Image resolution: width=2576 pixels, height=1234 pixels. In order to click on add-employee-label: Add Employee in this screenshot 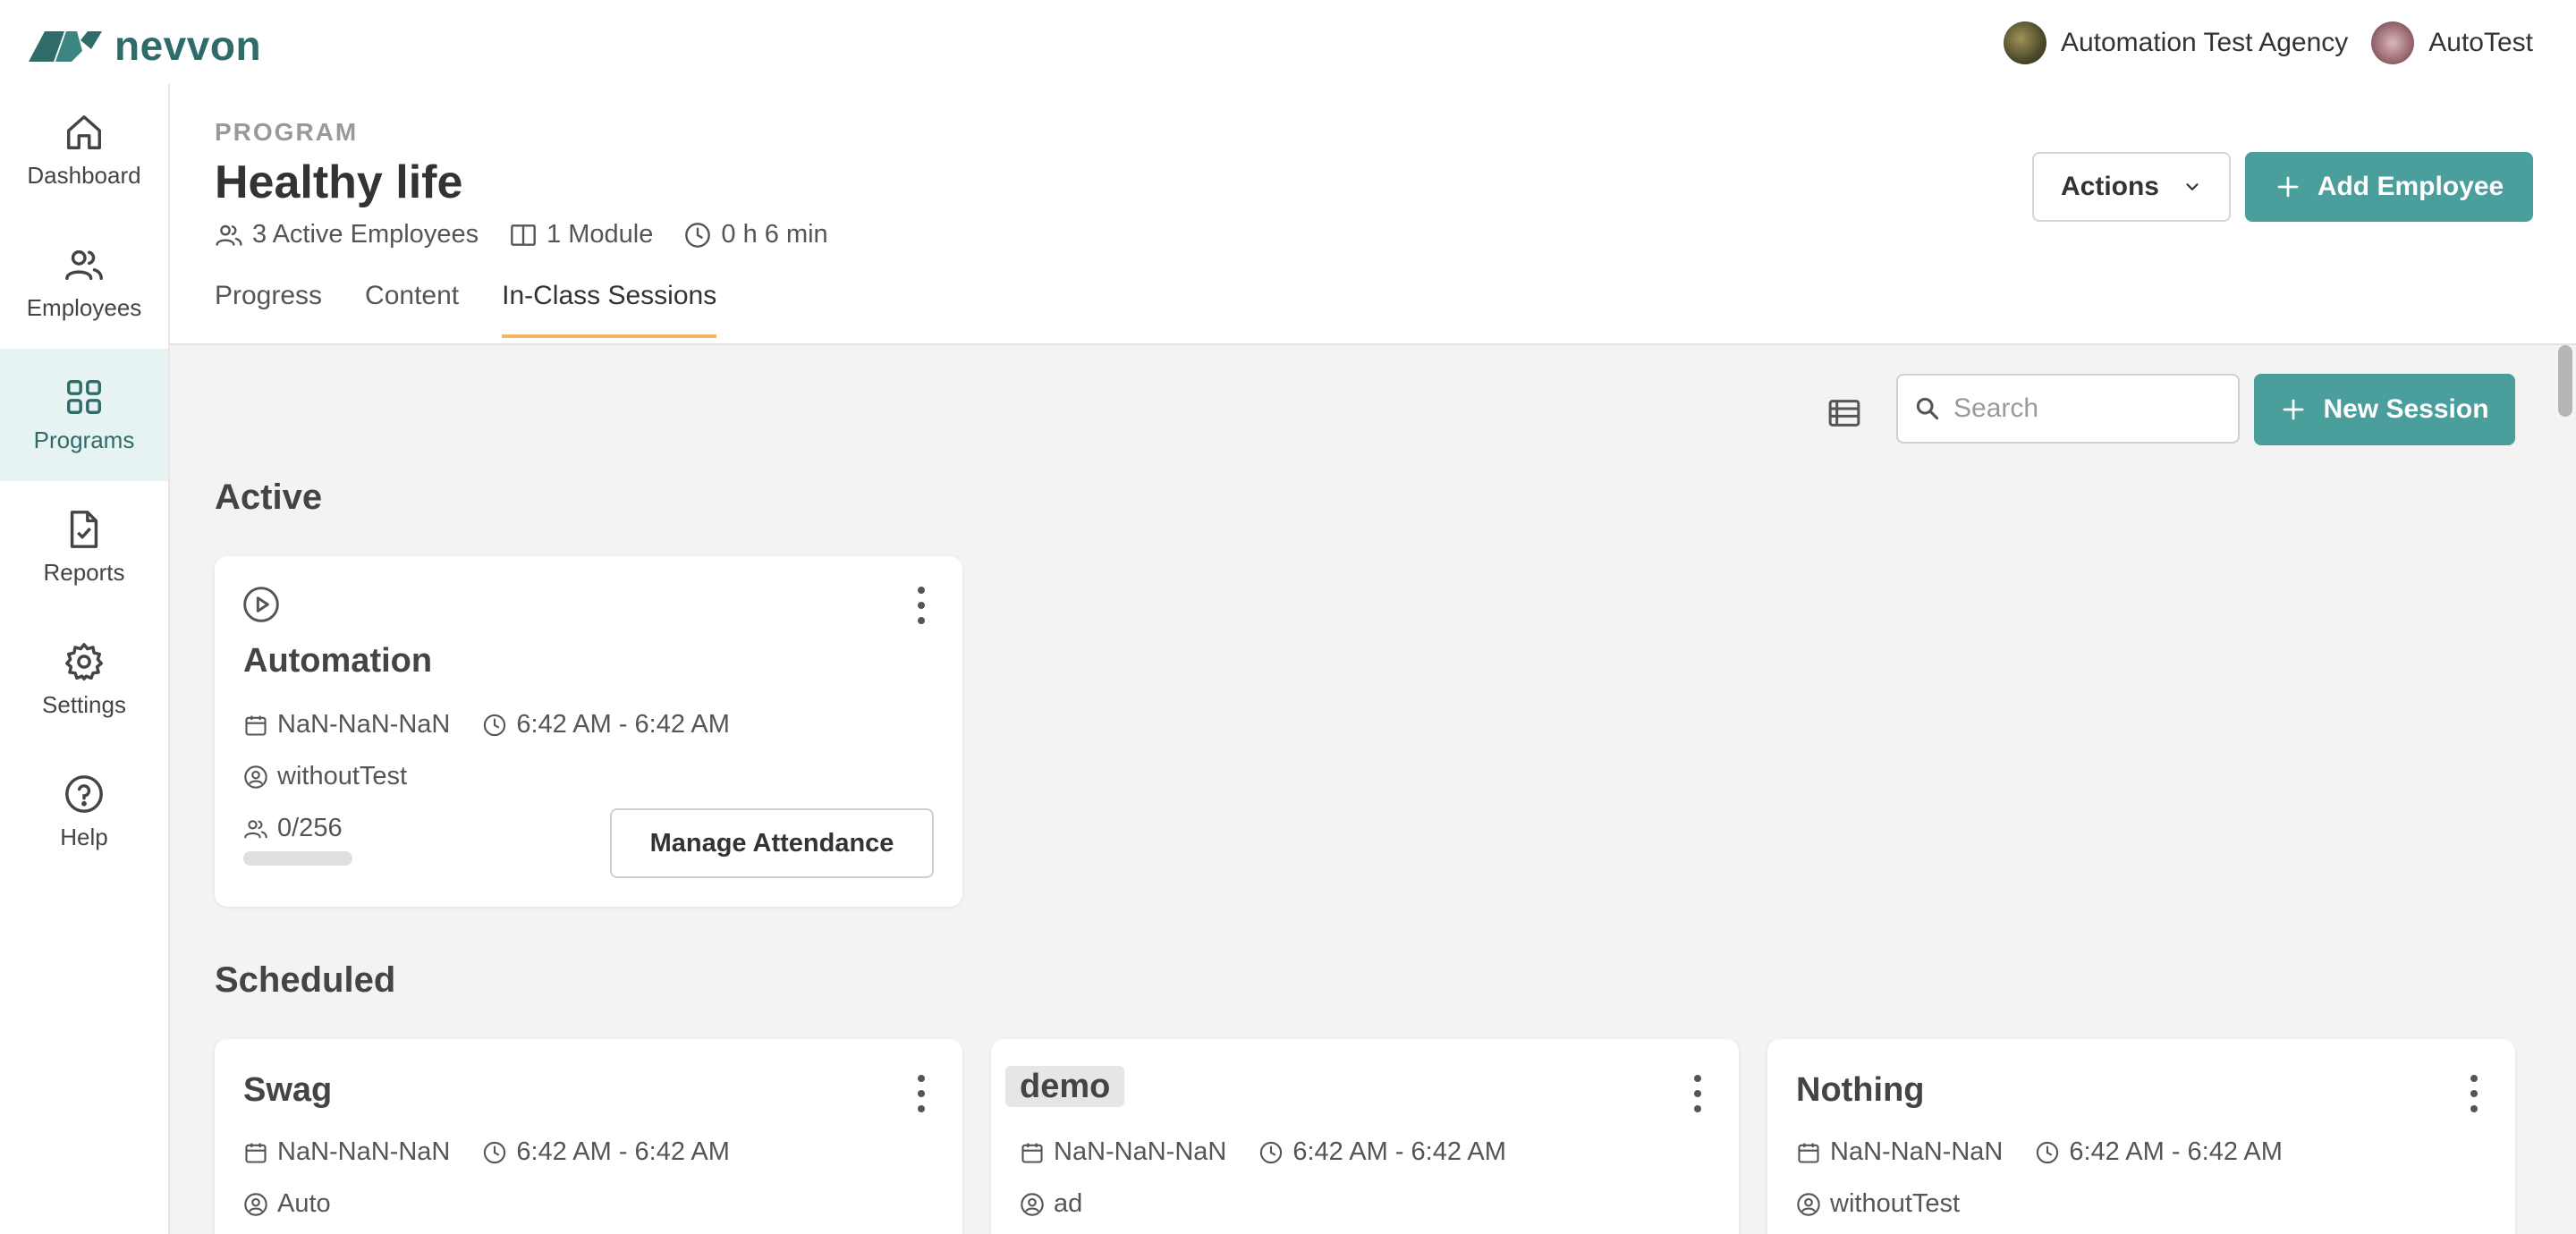, I will do `click(2410, 186)`.